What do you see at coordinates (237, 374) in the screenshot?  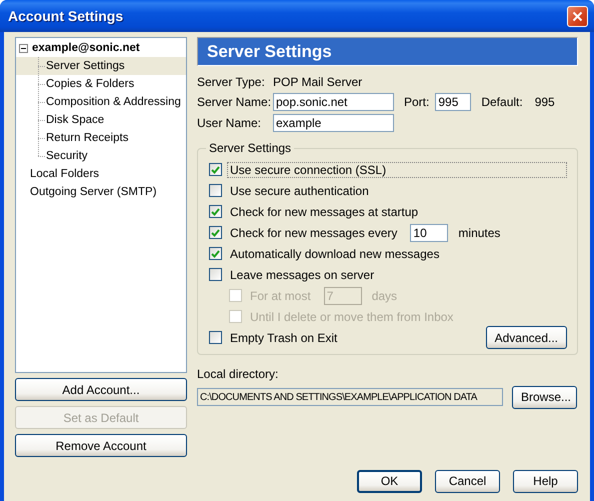 I see `field-label: Local directory:` at bounding box center [237, 374].